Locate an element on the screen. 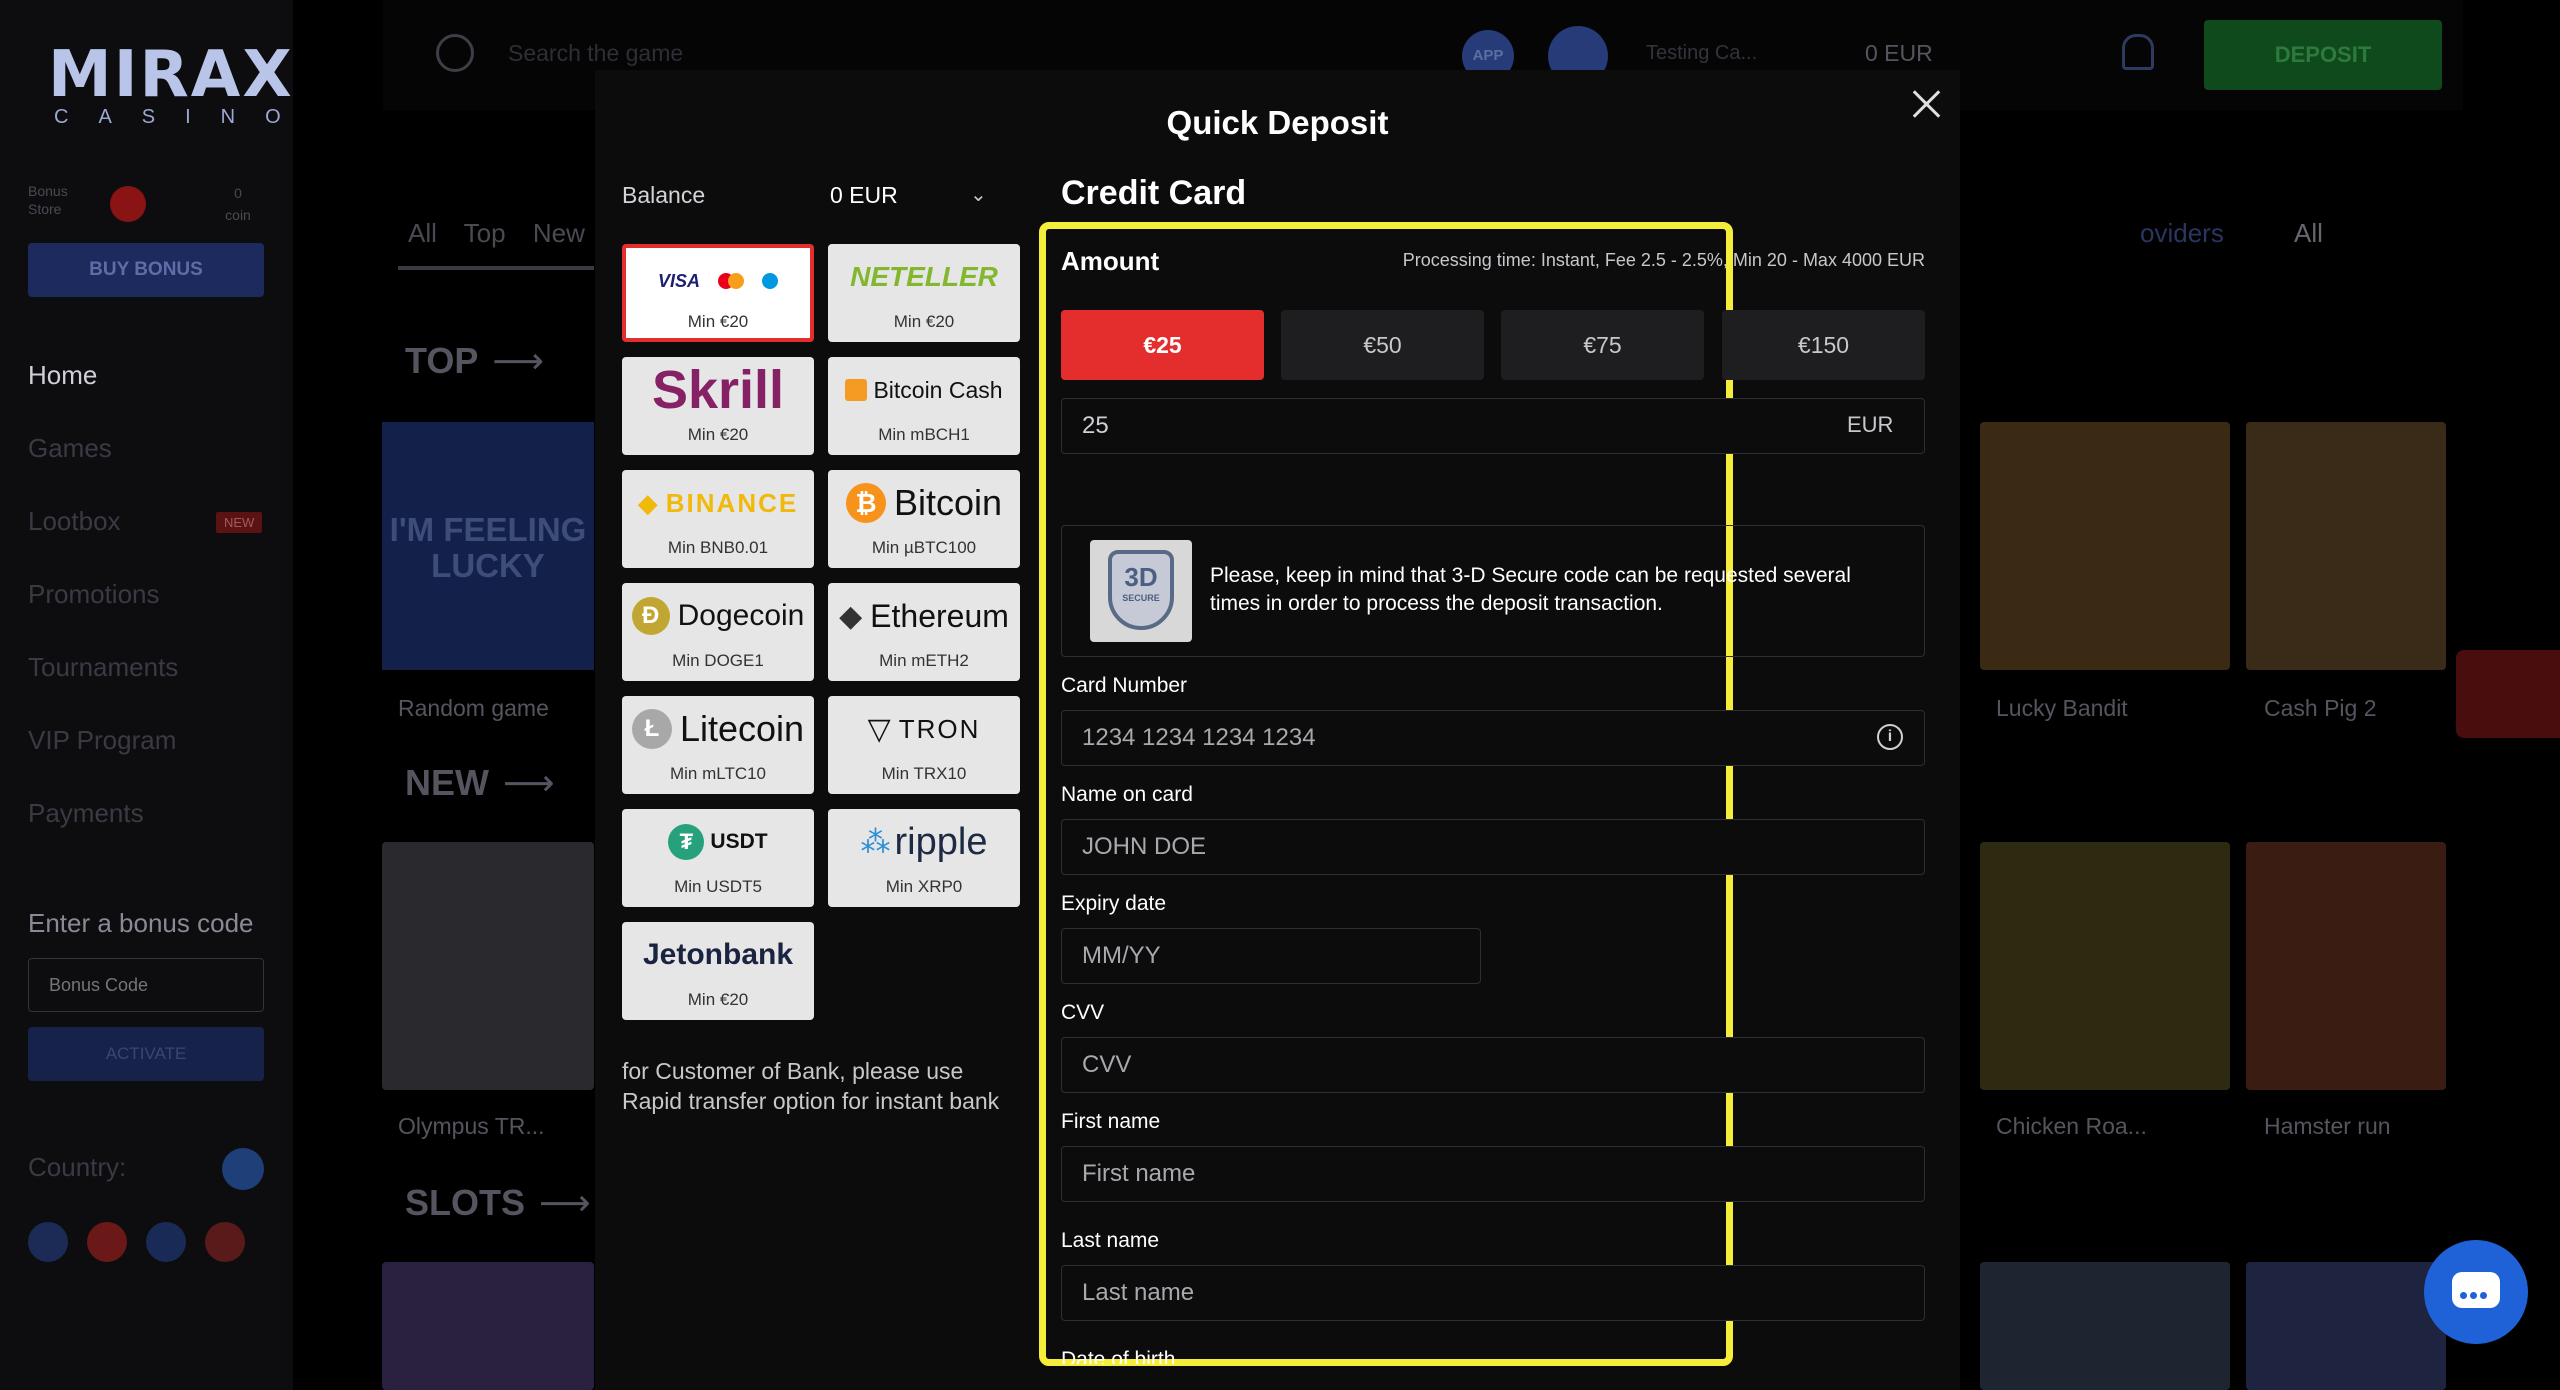 The image size is (2560, 1390). bonus-code-input is located at coordinates (146, 985).